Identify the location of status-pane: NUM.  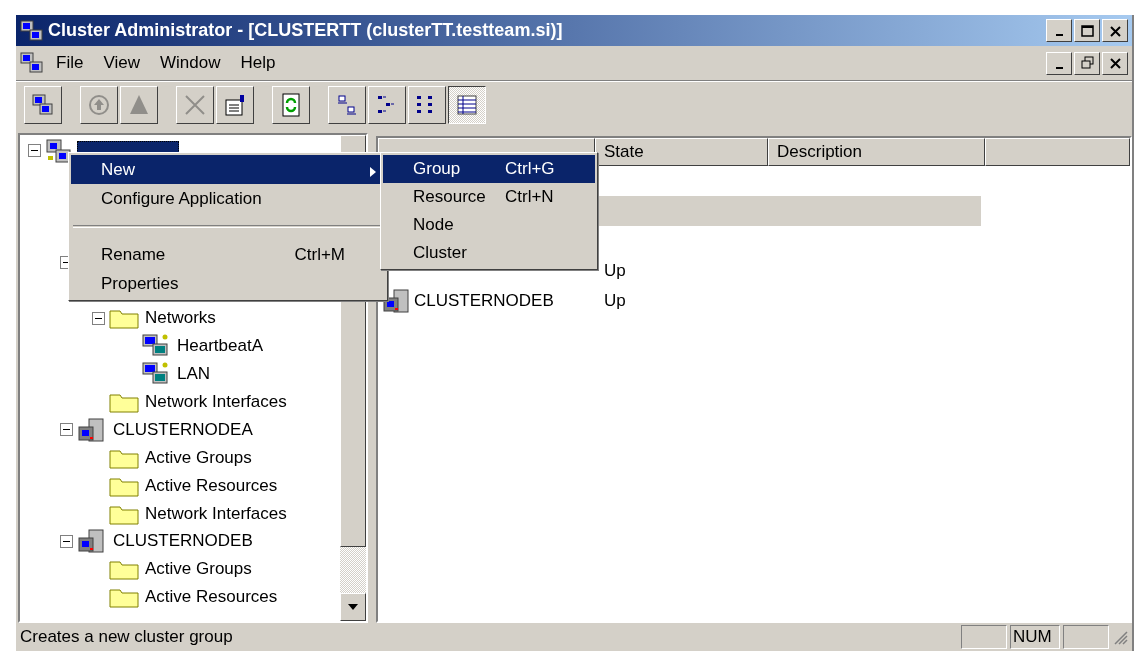
(1035, 637).